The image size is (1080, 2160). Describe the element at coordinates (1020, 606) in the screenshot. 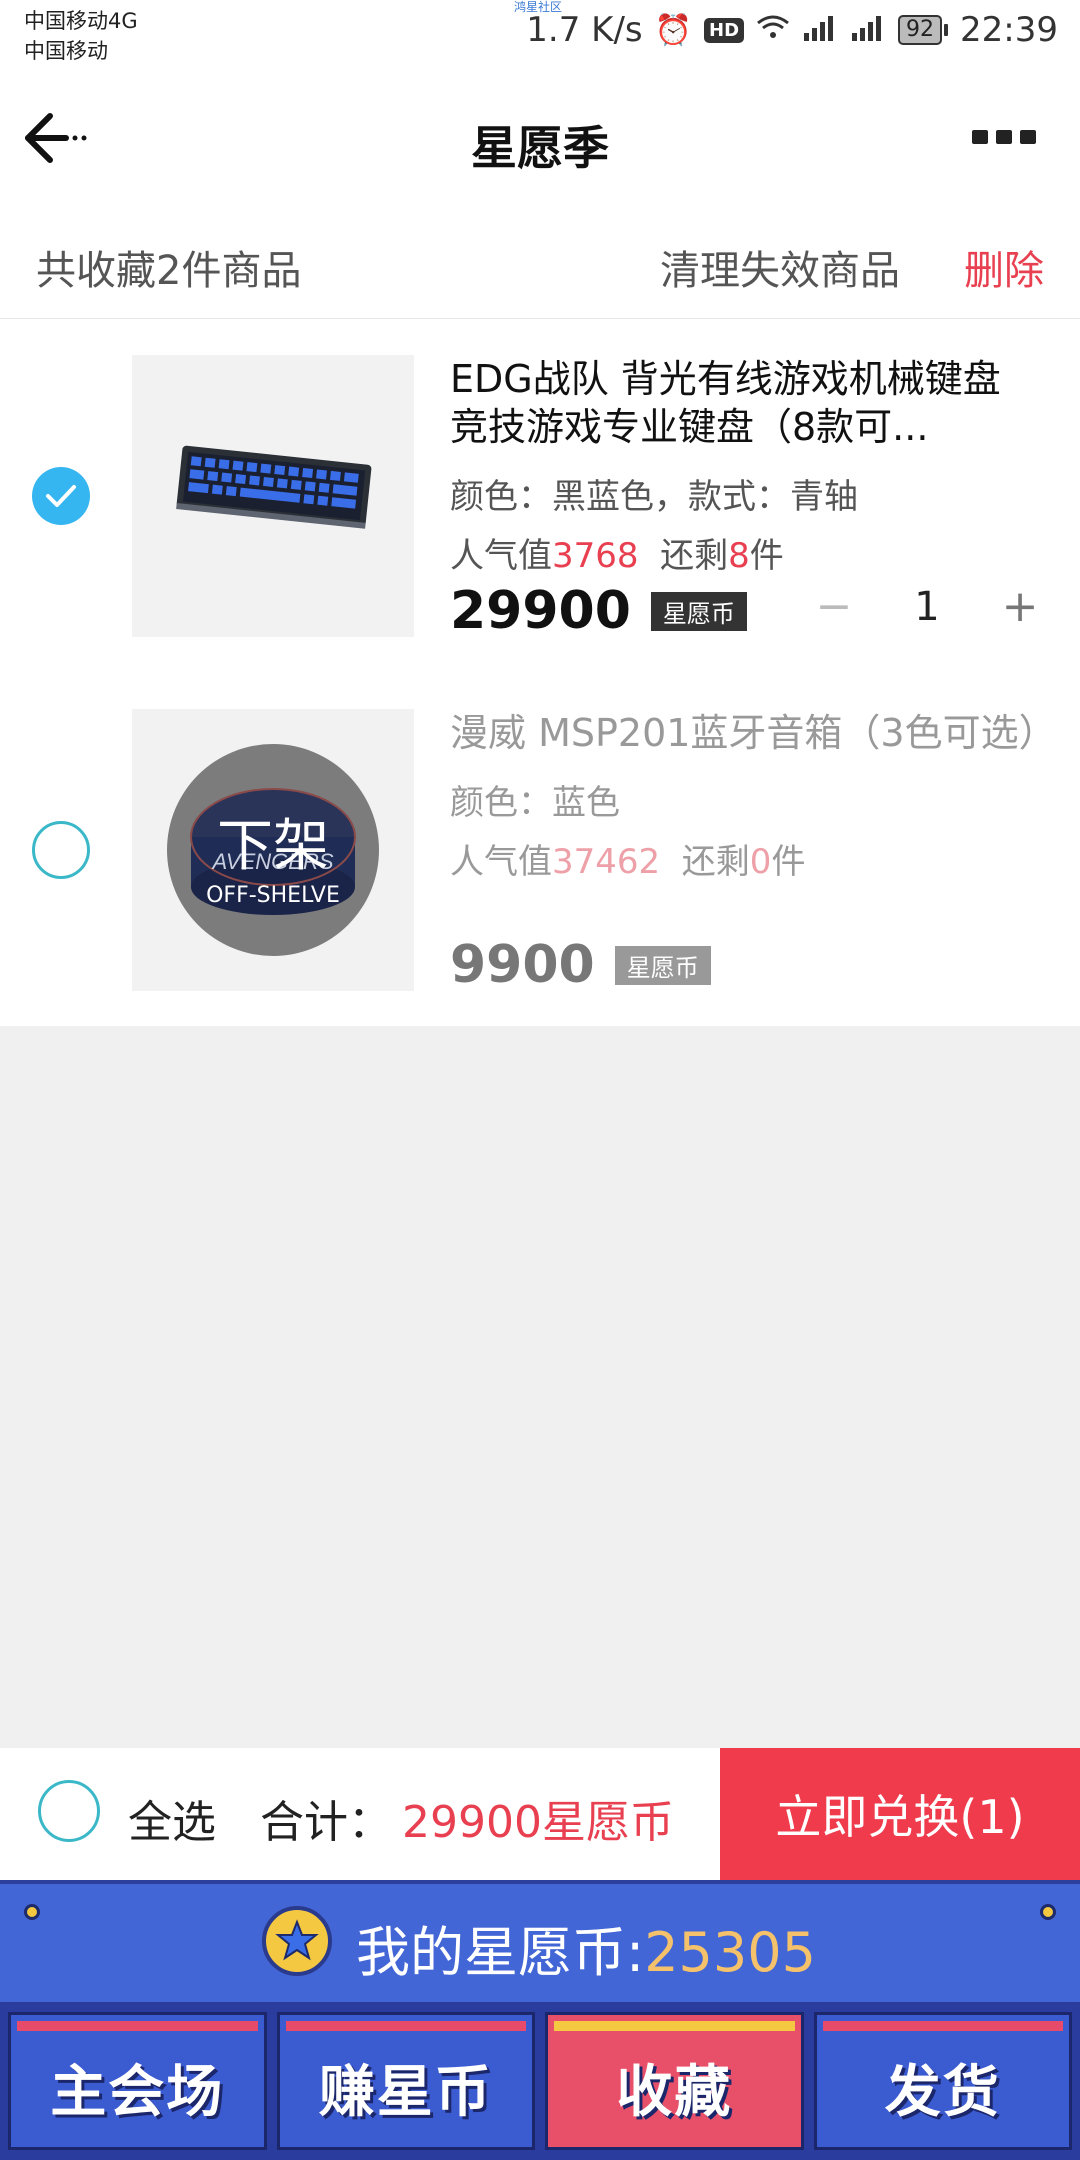

I see `increase-button: +` at that location.